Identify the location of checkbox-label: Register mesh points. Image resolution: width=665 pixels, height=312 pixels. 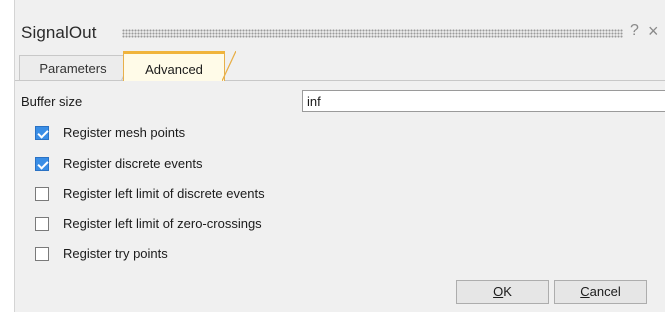
(124, 132).